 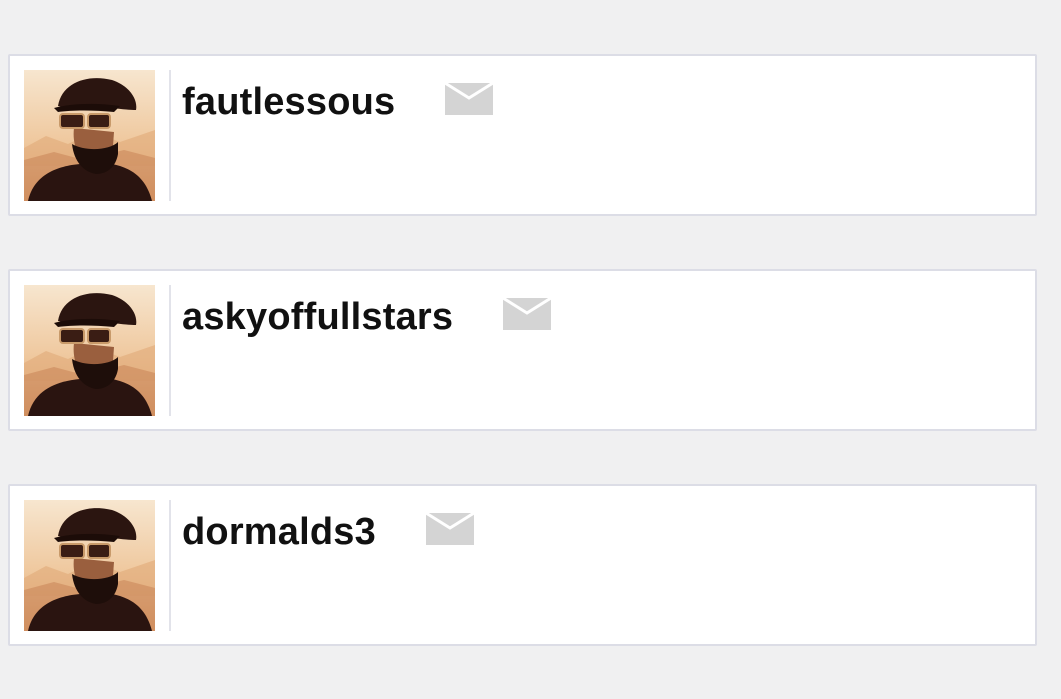 I want to click on user-header: dormalds3, so click(x=328, y=532).